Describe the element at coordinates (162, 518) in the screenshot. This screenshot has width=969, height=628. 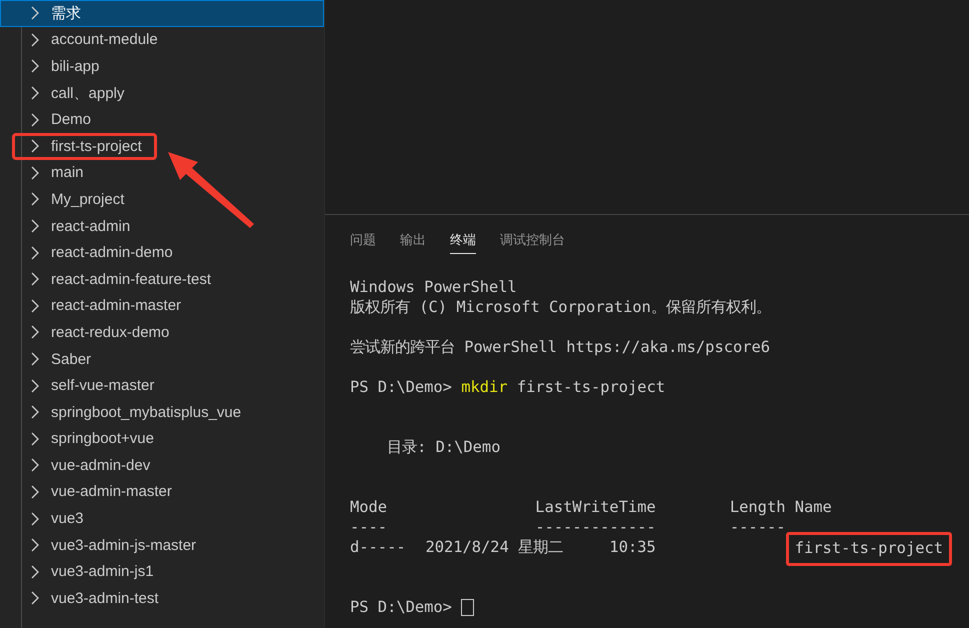
I see `folder-item: vue3` at that location.